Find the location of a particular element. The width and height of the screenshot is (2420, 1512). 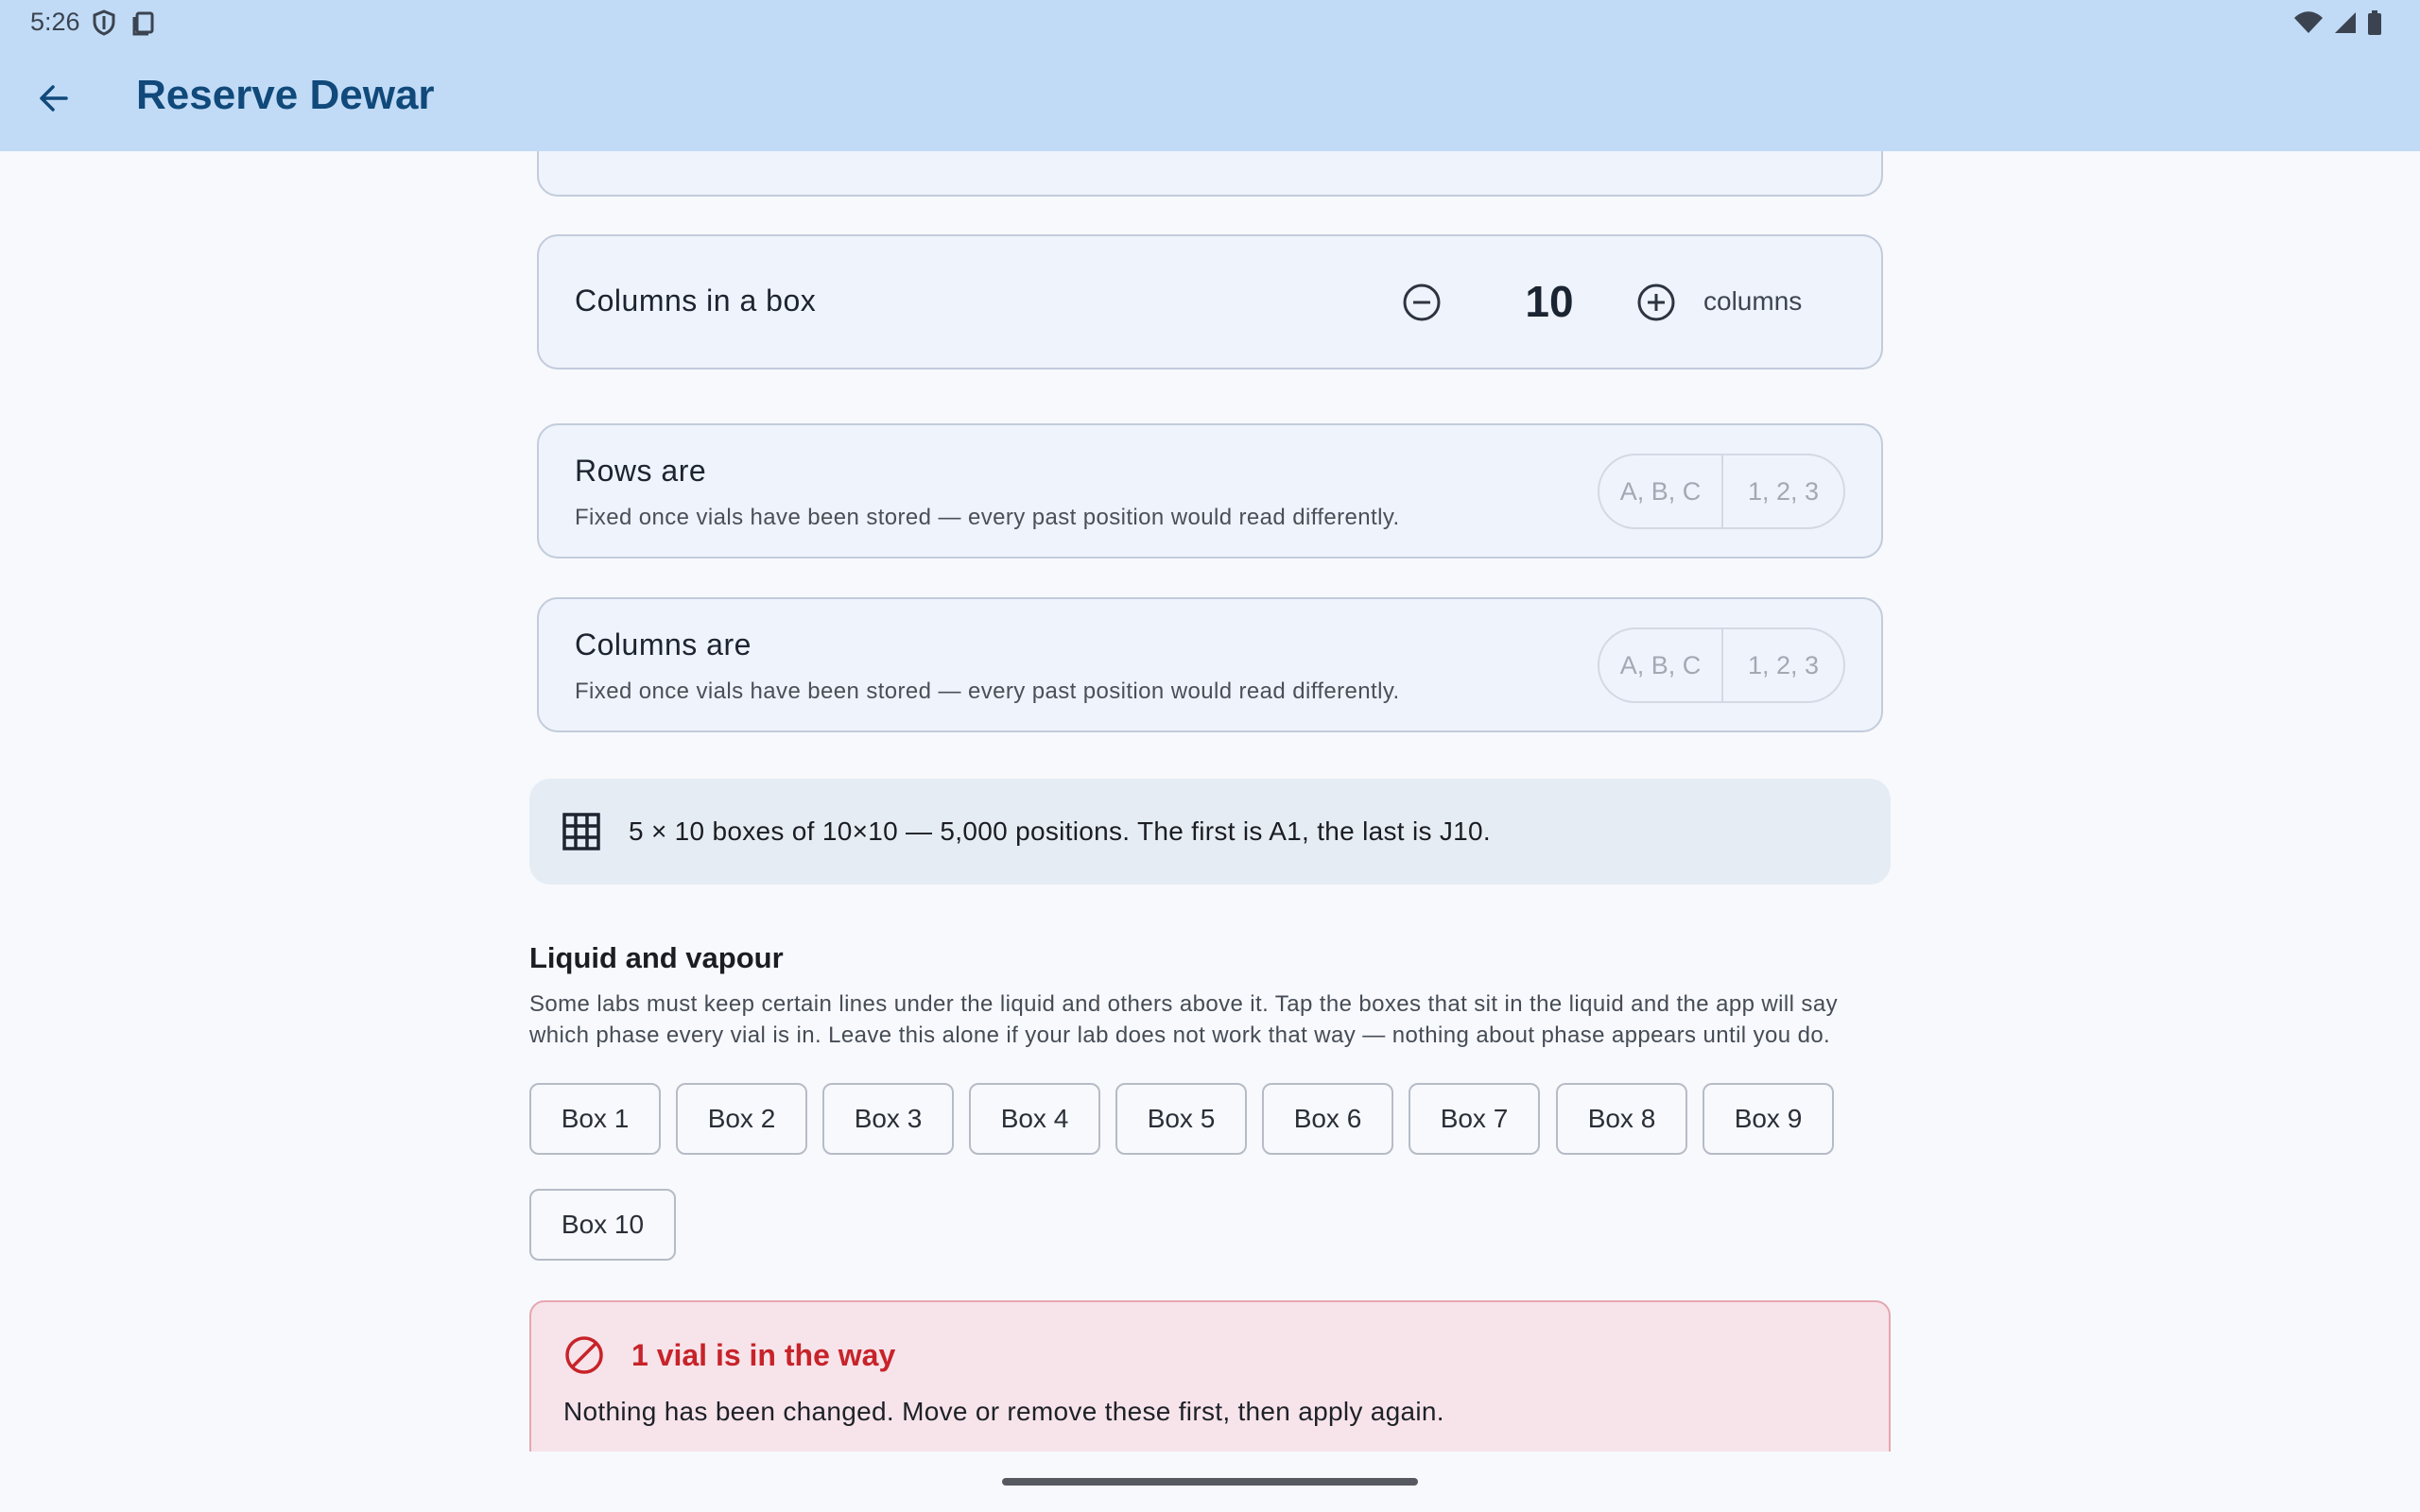

rows-option-letters: A, B, C is located at coordinates (1660, 491).